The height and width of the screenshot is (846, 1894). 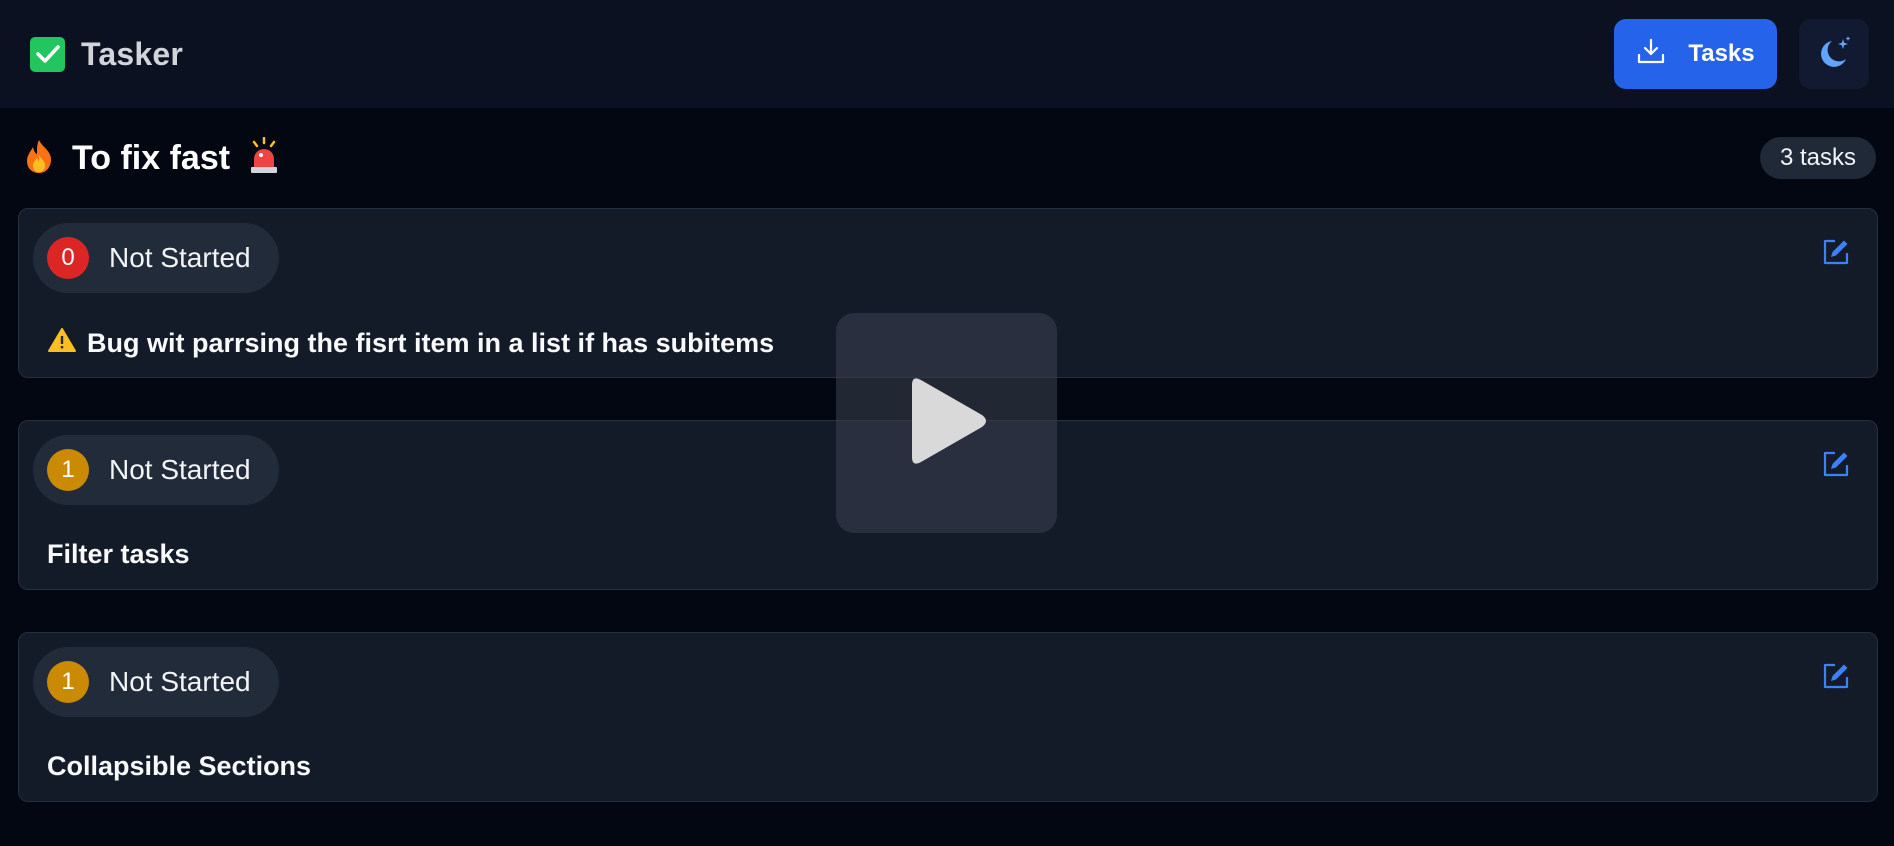 I want to click on status-pill: 0 Not Started, so click(x=156, y=258).